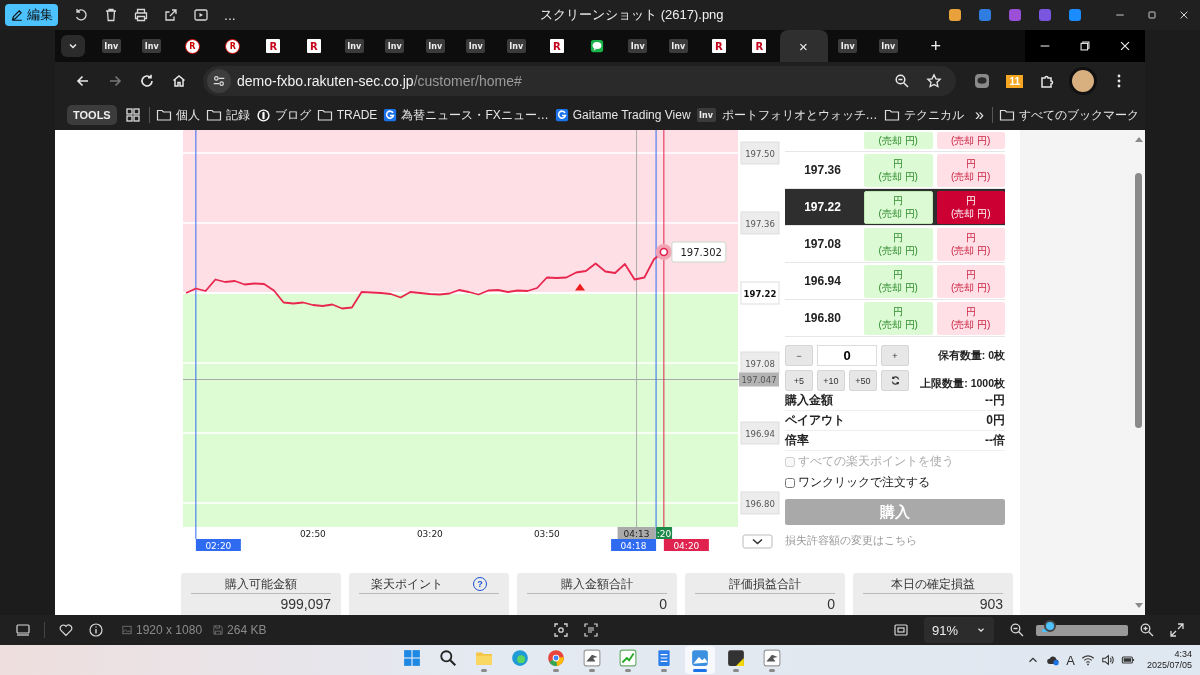 The width and height of the screenshot is (1200, 675). What do you see at coordinates (790, 482) in the screenshot?
I see `checkbox` at bounding box center [790, 482].